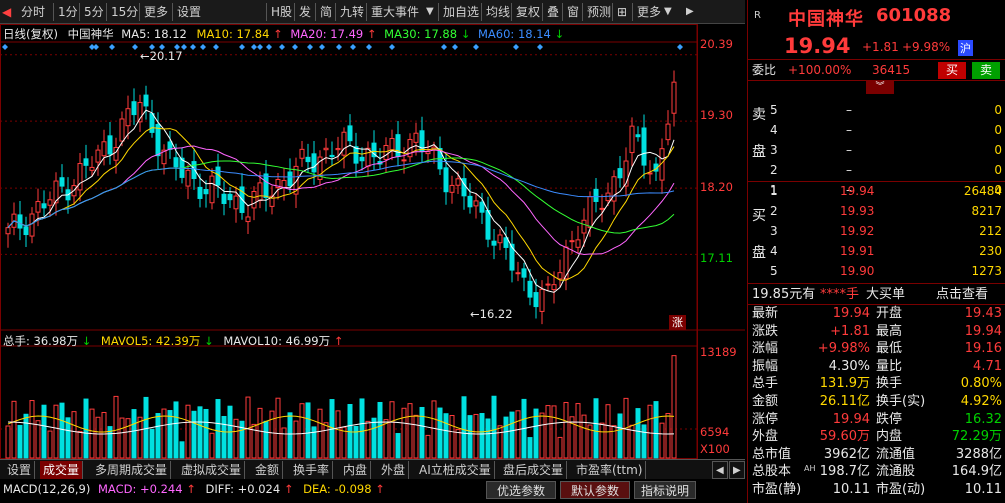 Image resolution: width=1005 pixels, height=503 pixels. What do you see at coordinates (857, 271) in the screenshot?
I see `bid-price: 19.90` at bounding box center [857, 271].